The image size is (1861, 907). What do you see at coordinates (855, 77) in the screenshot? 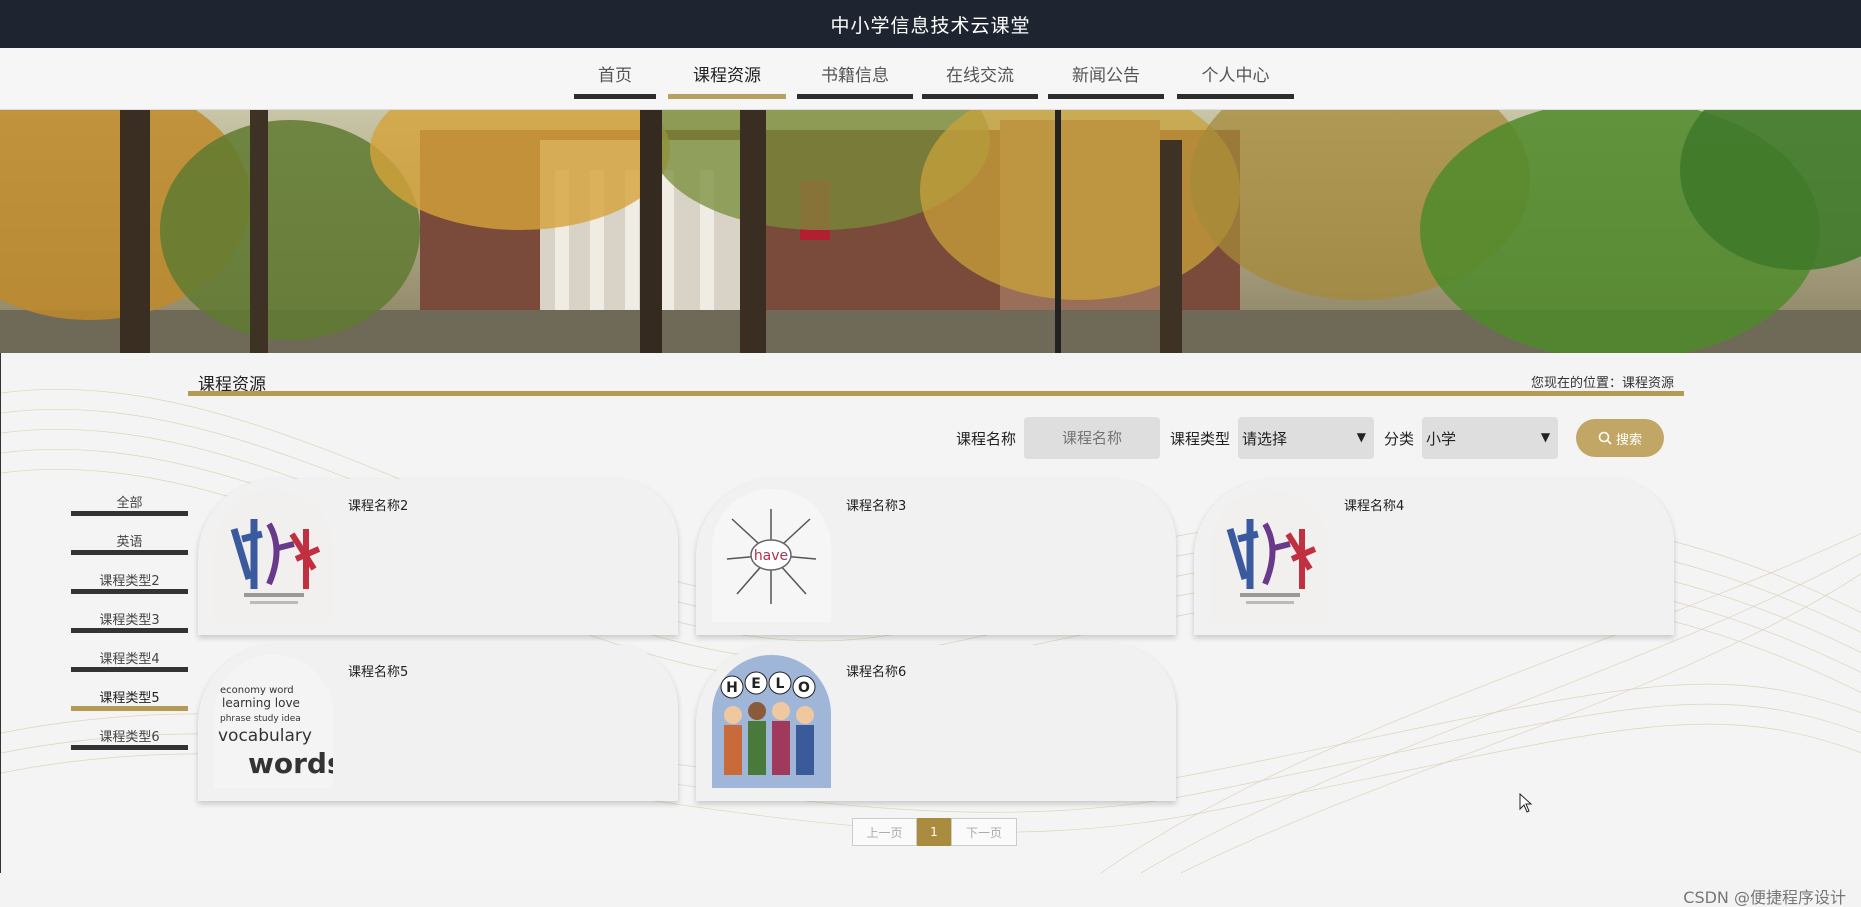
I see `nav-books: 书籍信息` at bounding box center [855, 77].